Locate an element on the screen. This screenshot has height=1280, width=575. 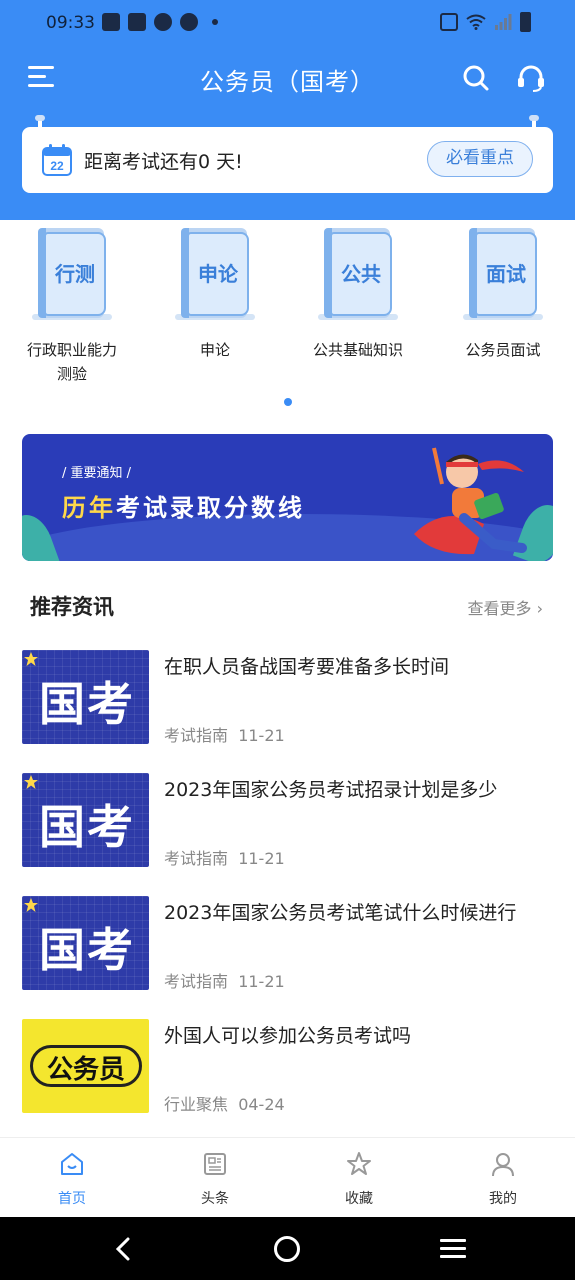
category-mianshi: 面试 公务员面试 is located at coordinates (503, 292).